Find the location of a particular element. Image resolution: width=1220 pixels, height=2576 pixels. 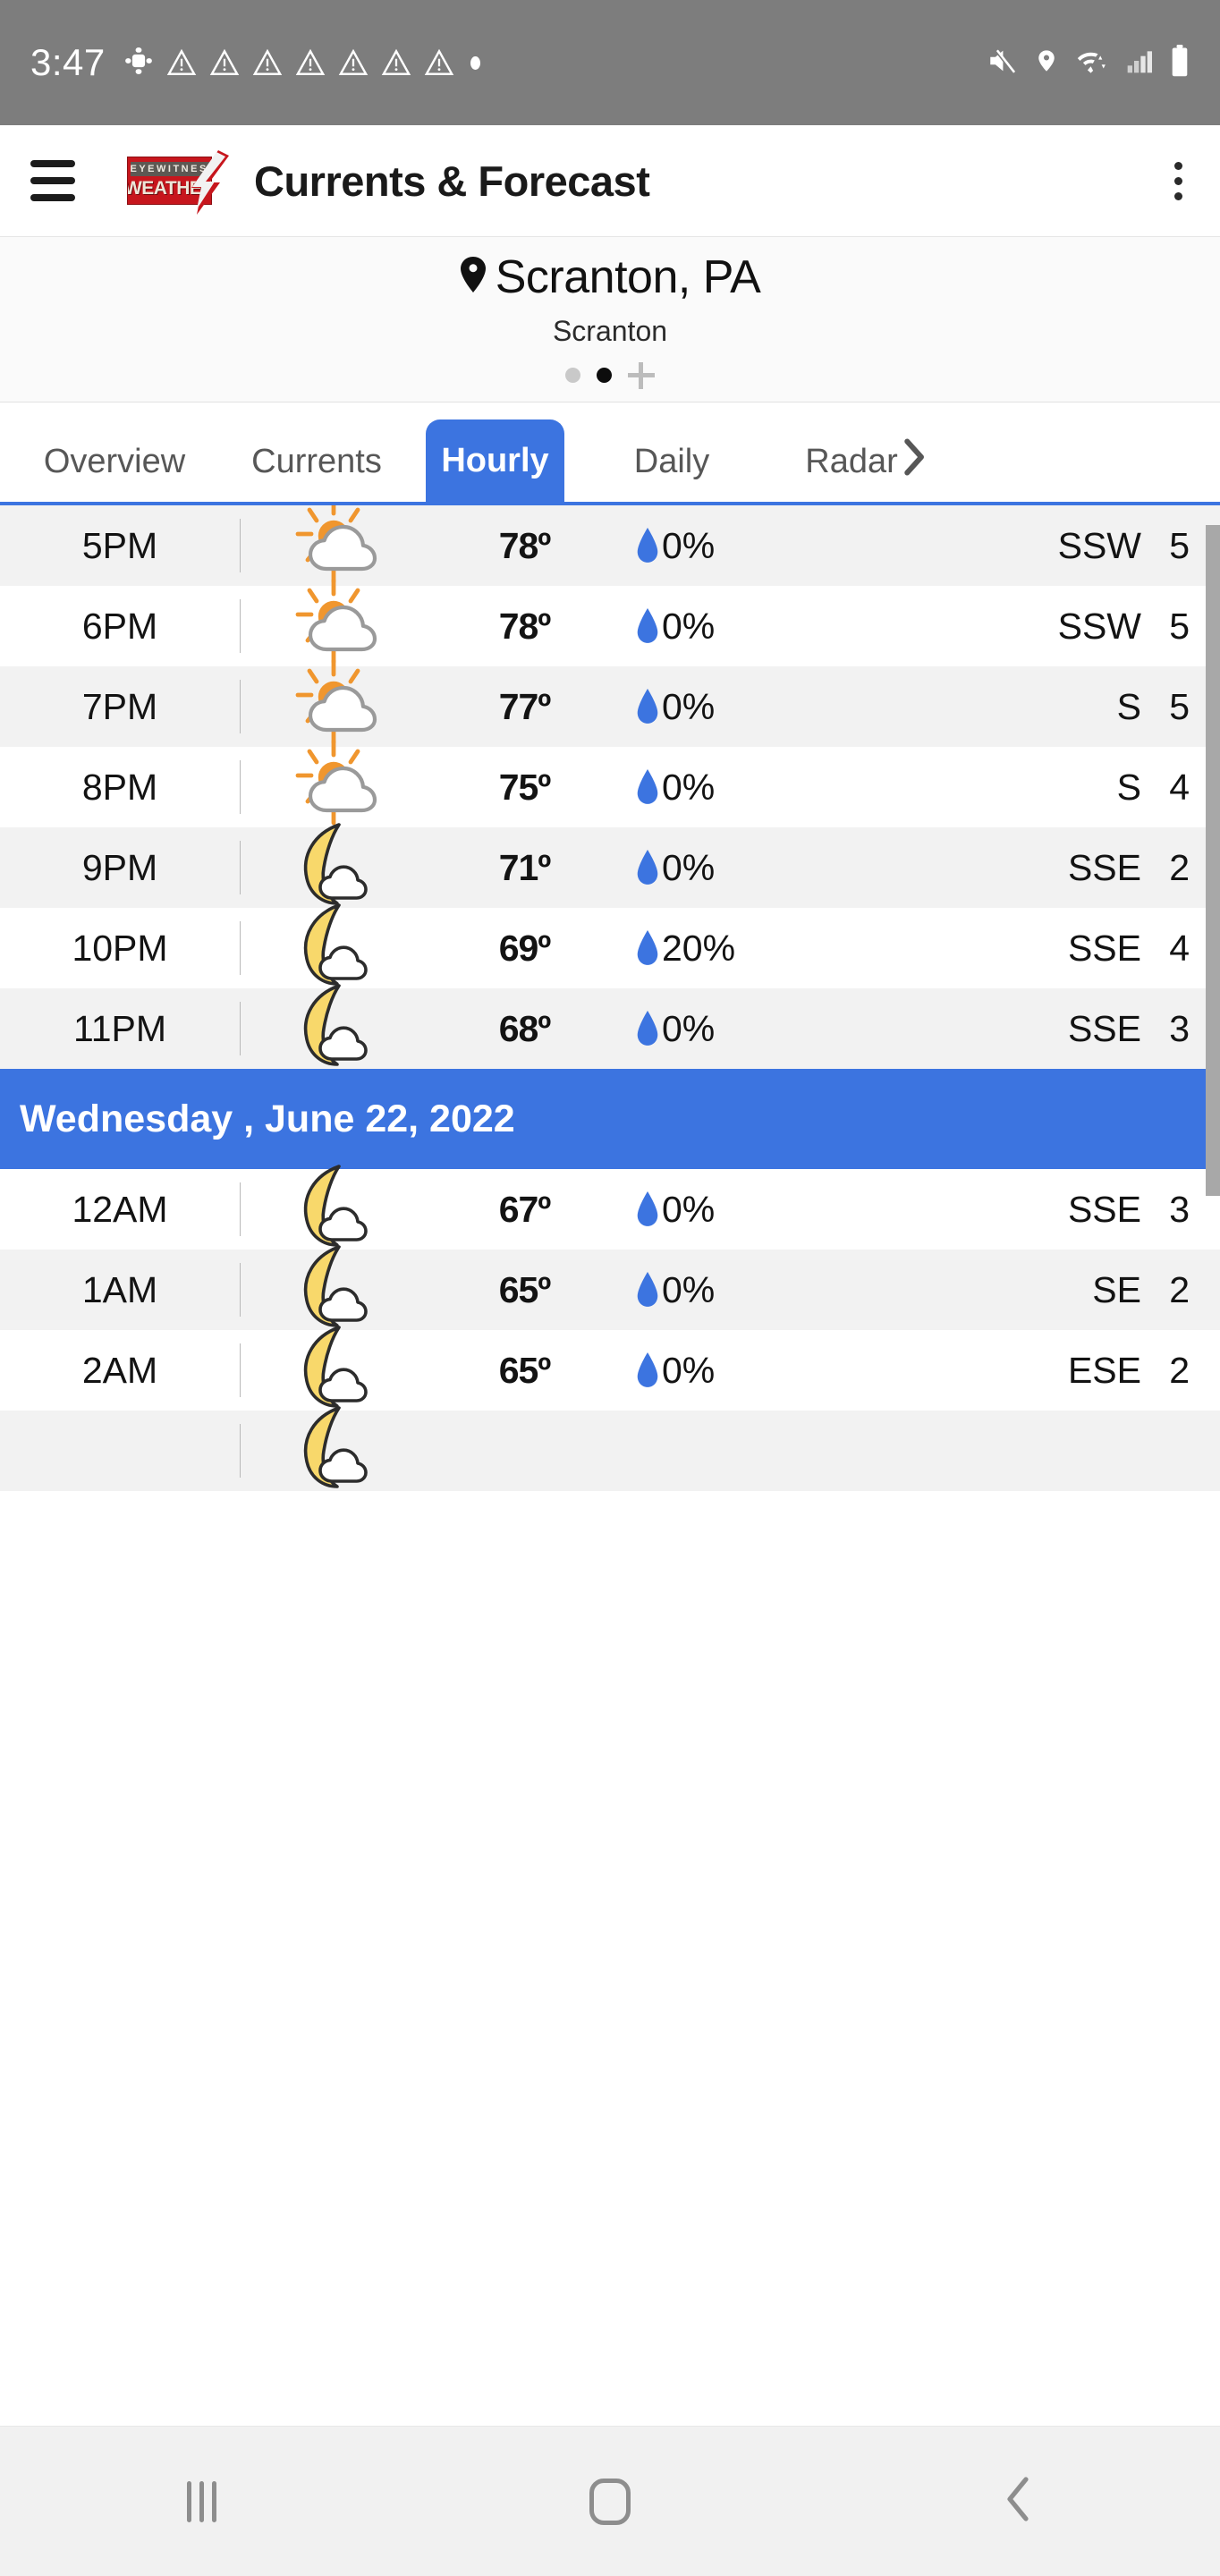

wind-speed: 2 is located at coordinates (1180, 867).